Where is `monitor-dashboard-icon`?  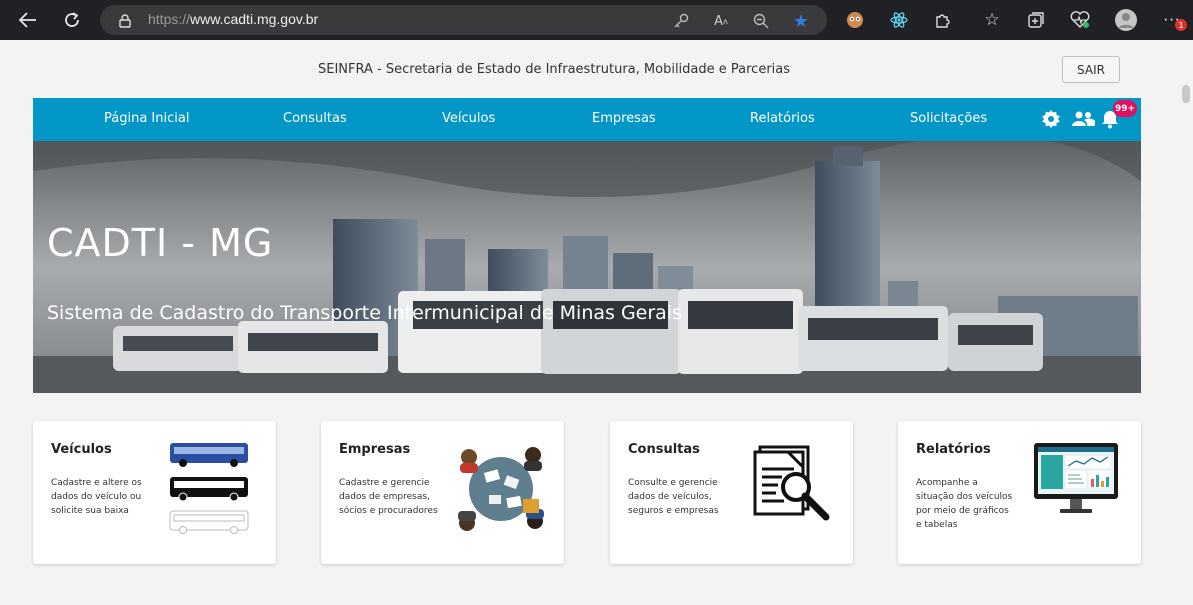 monitor-dashboard-icon is located at coordinates (1077, 489).